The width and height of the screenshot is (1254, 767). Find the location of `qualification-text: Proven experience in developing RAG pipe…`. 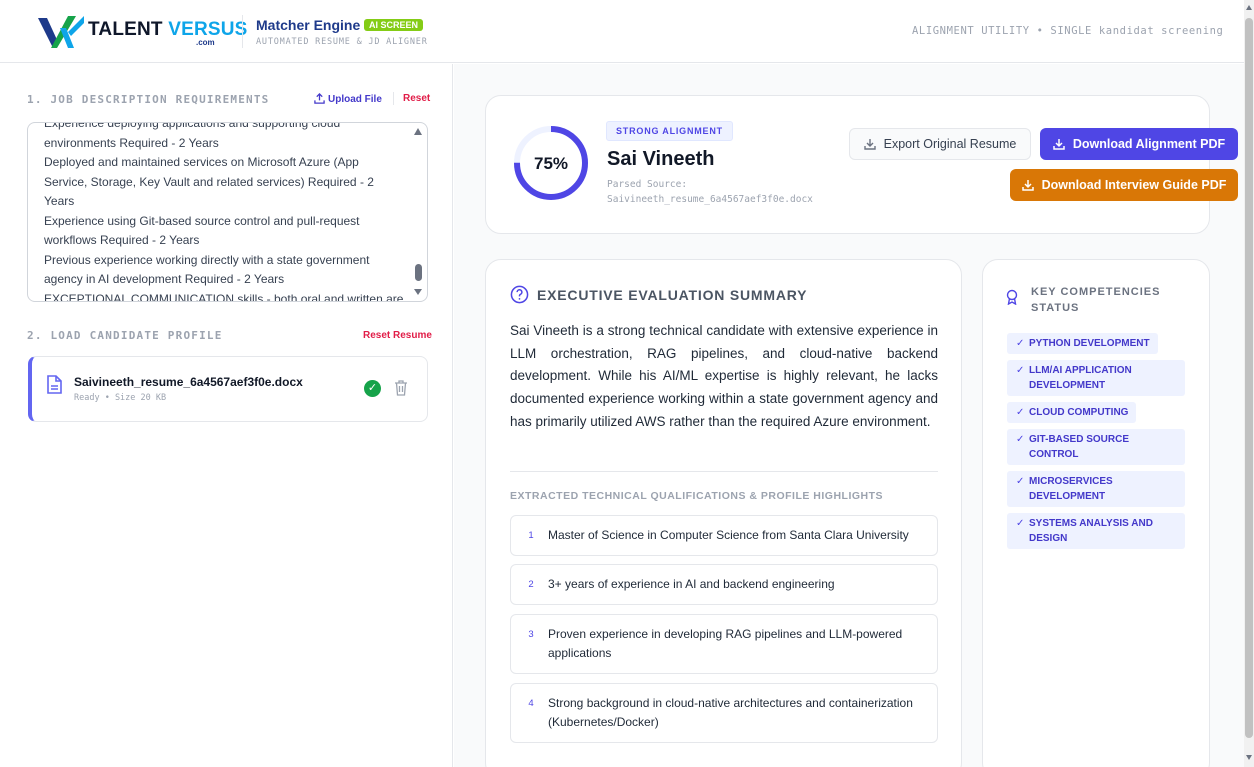

qualification-text: Proven experience in developing RAG pipe… is located at coordinates (725, 643).